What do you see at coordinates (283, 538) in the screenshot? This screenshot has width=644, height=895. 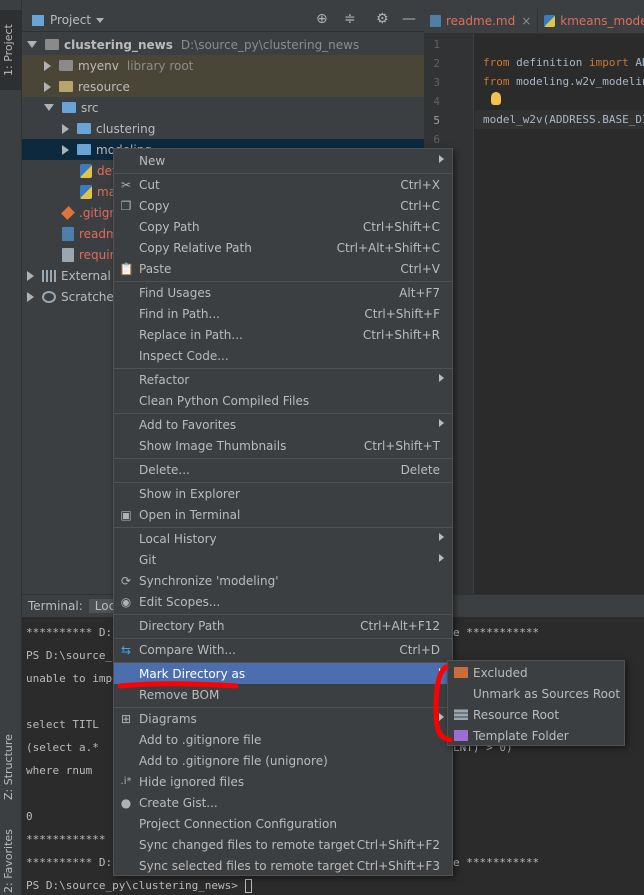 I see `menu-item-local-history: Local History` at bounding box center [283, 538].